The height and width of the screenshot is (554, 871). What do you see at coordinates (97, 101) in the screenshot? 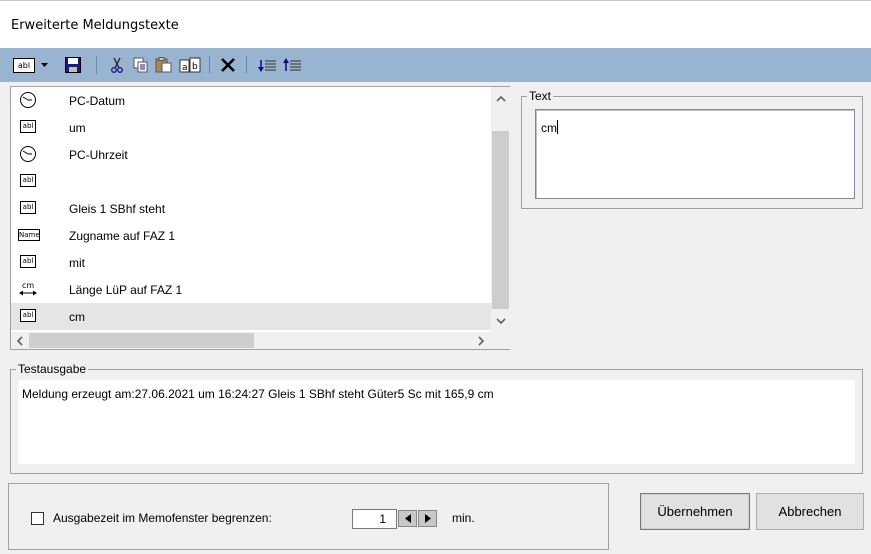
I see `list-item-label: PC-Datum` at bounding box center [97, 101].